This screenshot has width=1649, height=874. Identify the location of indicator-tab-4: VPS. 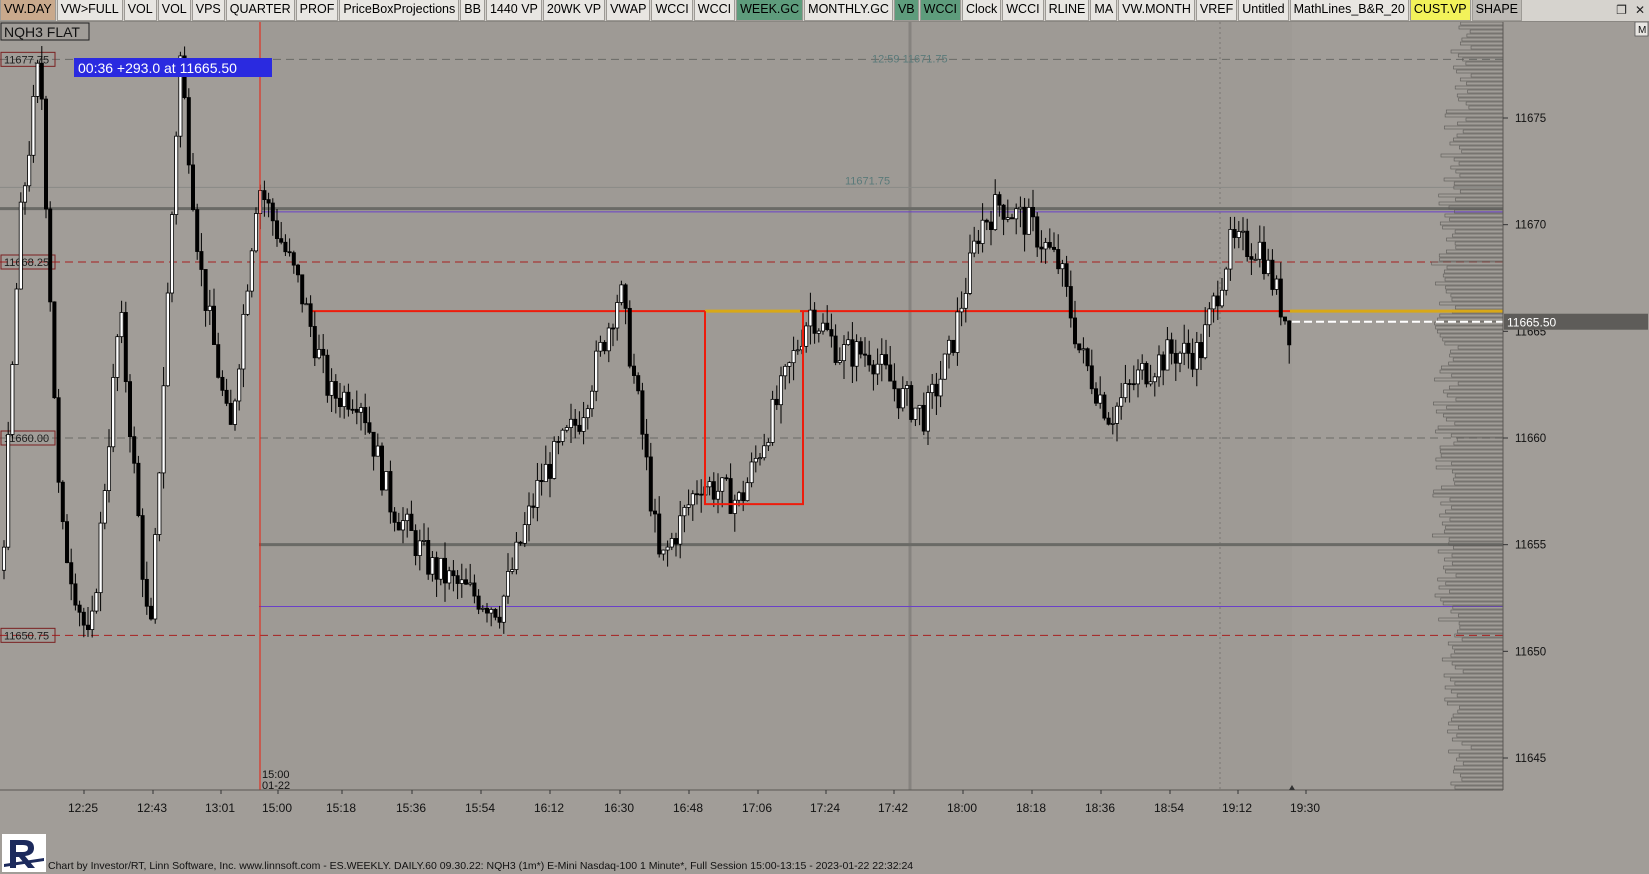
(208, 10).